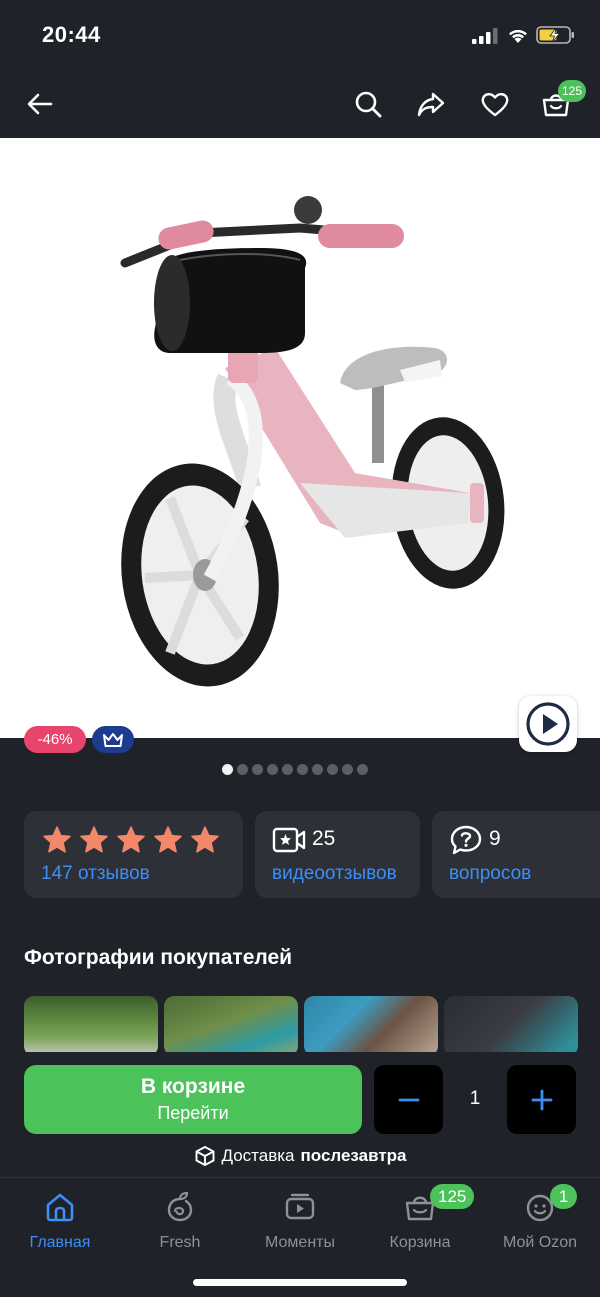 The height and width of the screenshot is (1297, 600). What do you see at coordinates (300, 105) in the screenshot?
I see `top-navigation: 125` at bounding box center [300, 105].